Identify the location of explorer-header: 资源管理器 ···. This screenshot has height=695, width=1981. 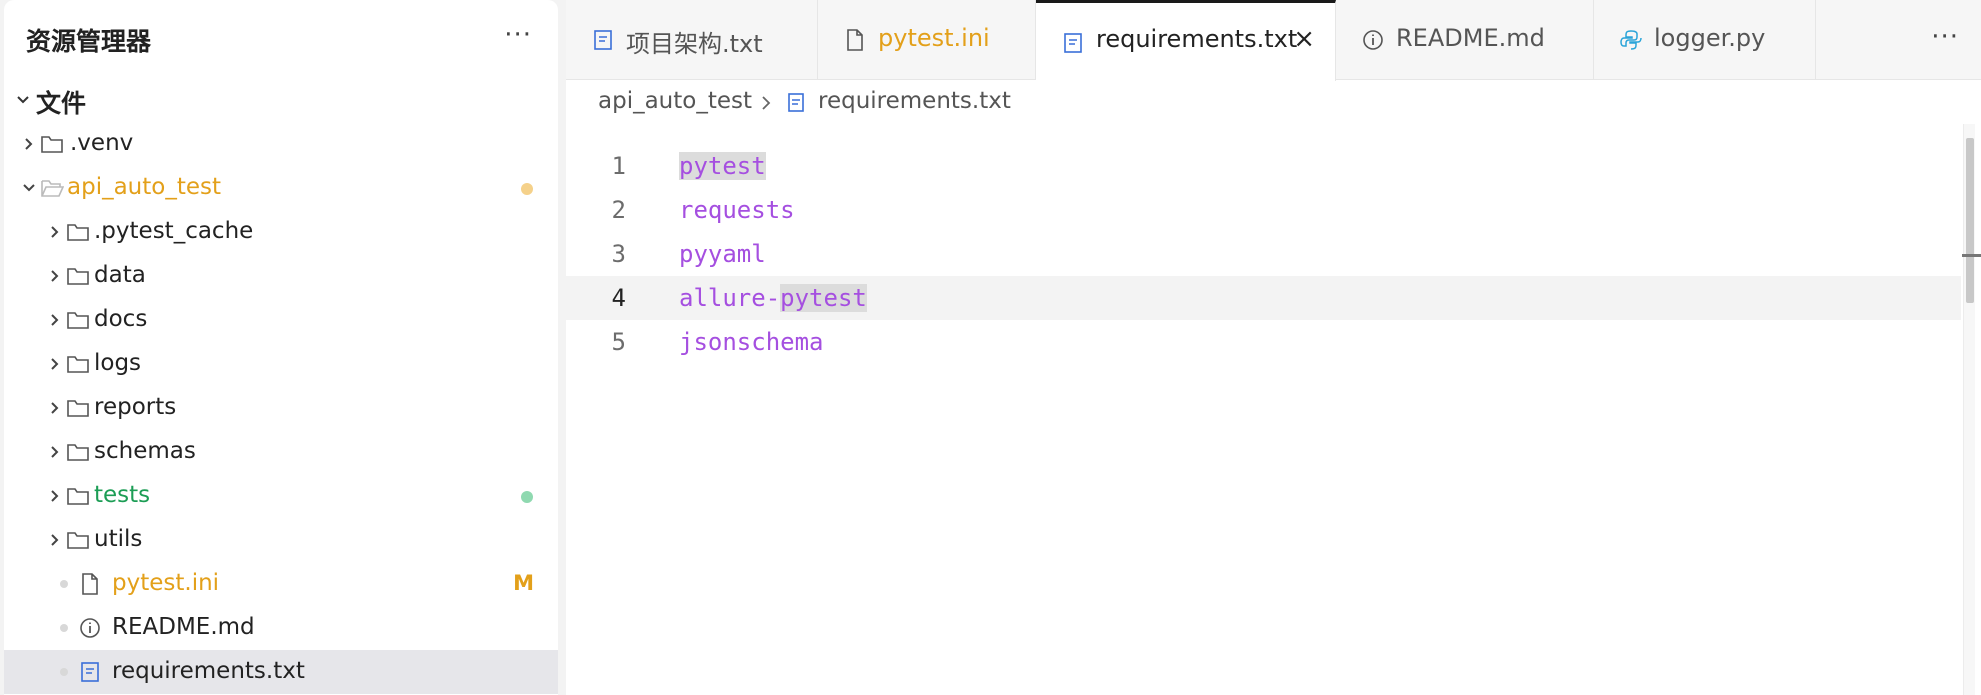
(281, 39).